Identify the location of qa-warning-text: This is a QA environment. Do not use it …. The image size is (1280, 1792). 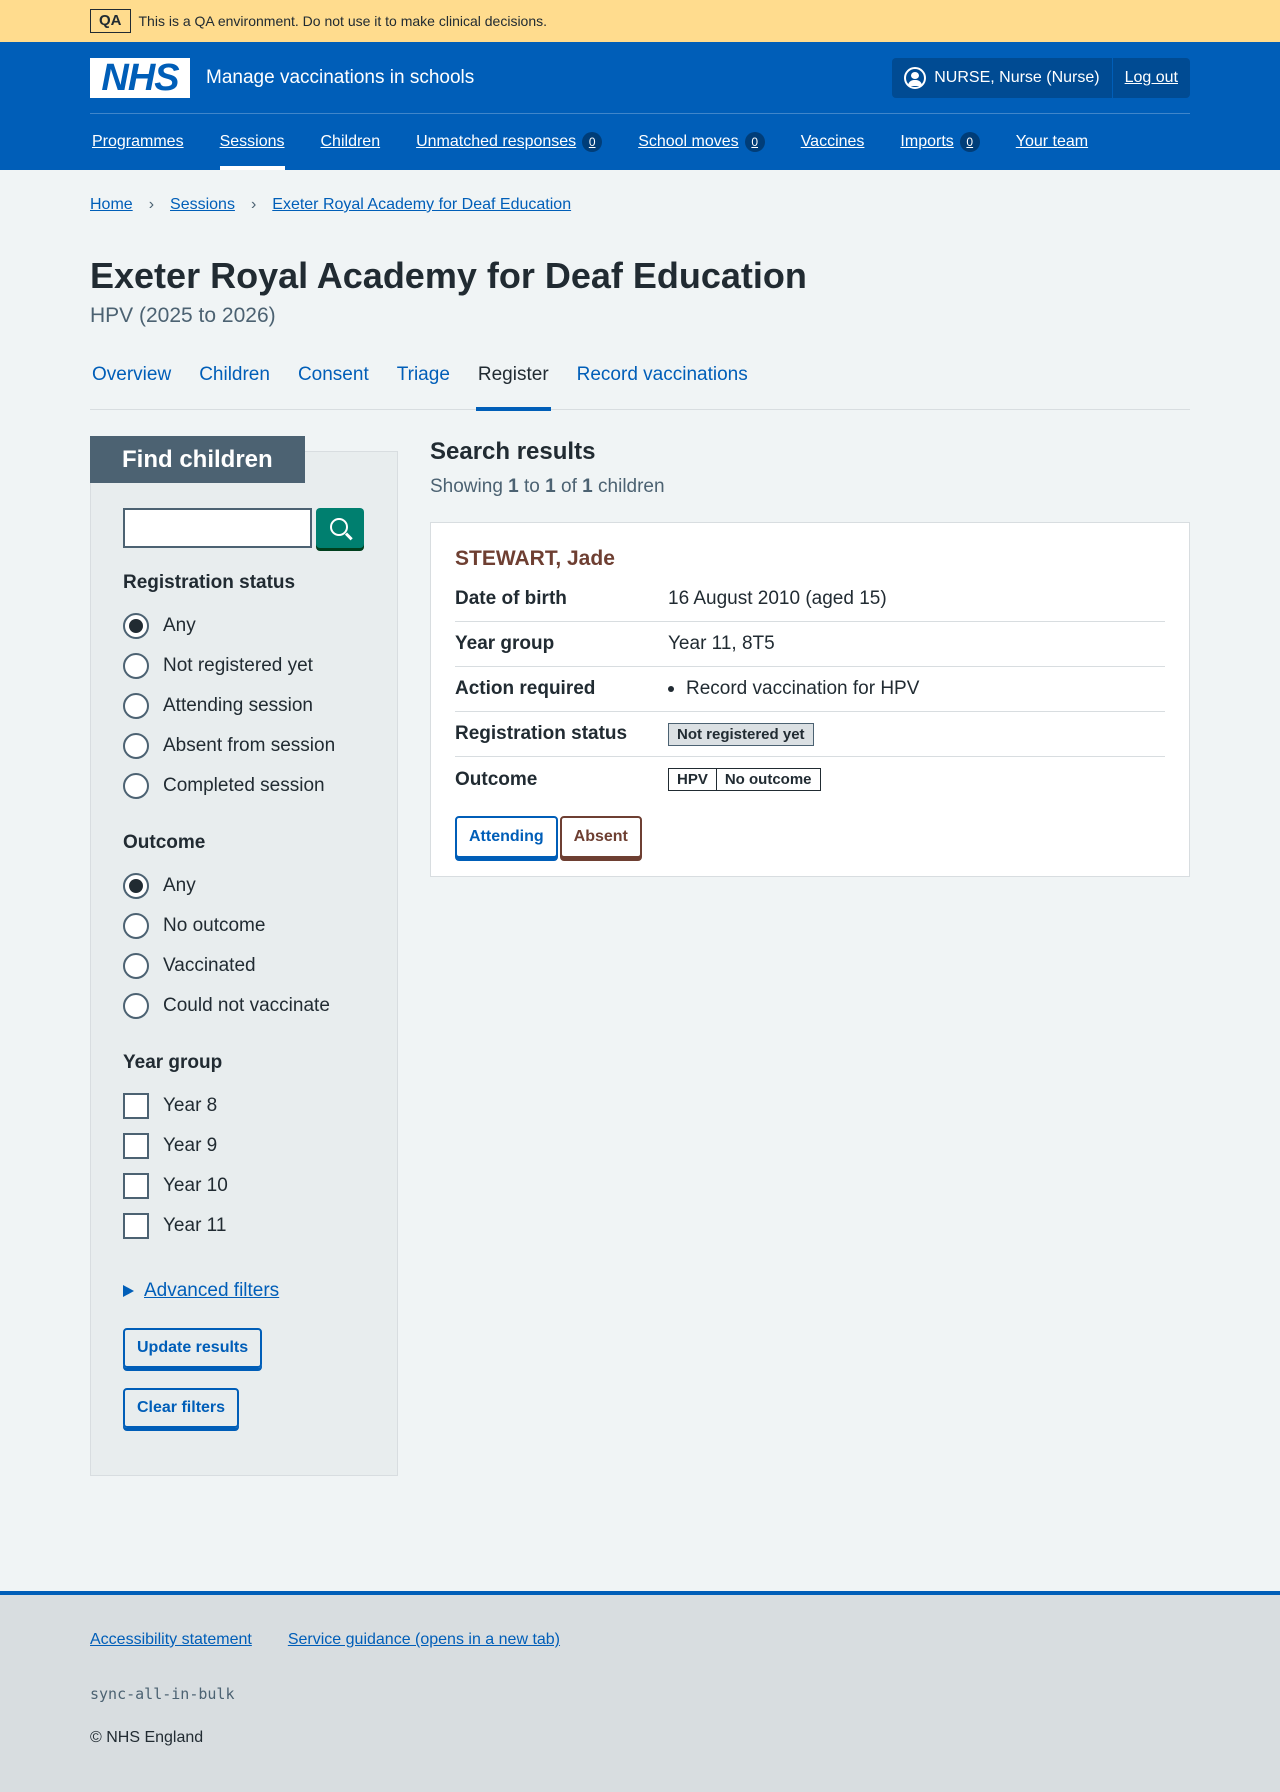
(343, 21).